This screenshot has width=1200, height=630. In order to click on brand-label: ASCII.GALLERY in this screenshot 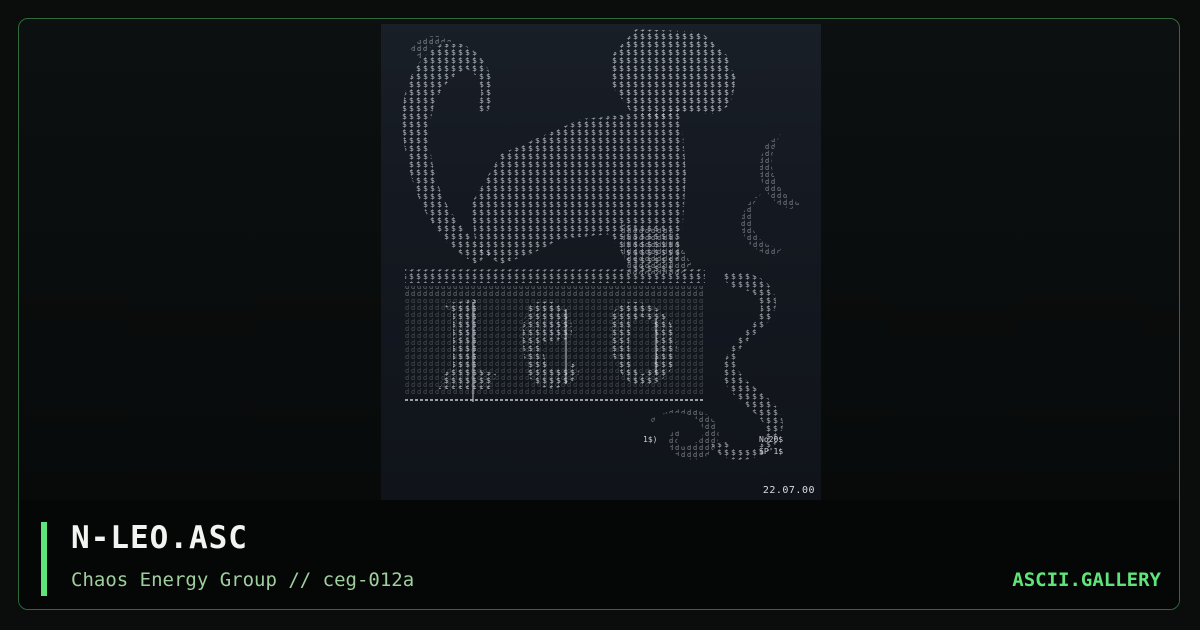, I will do `click(1086, 580)`.